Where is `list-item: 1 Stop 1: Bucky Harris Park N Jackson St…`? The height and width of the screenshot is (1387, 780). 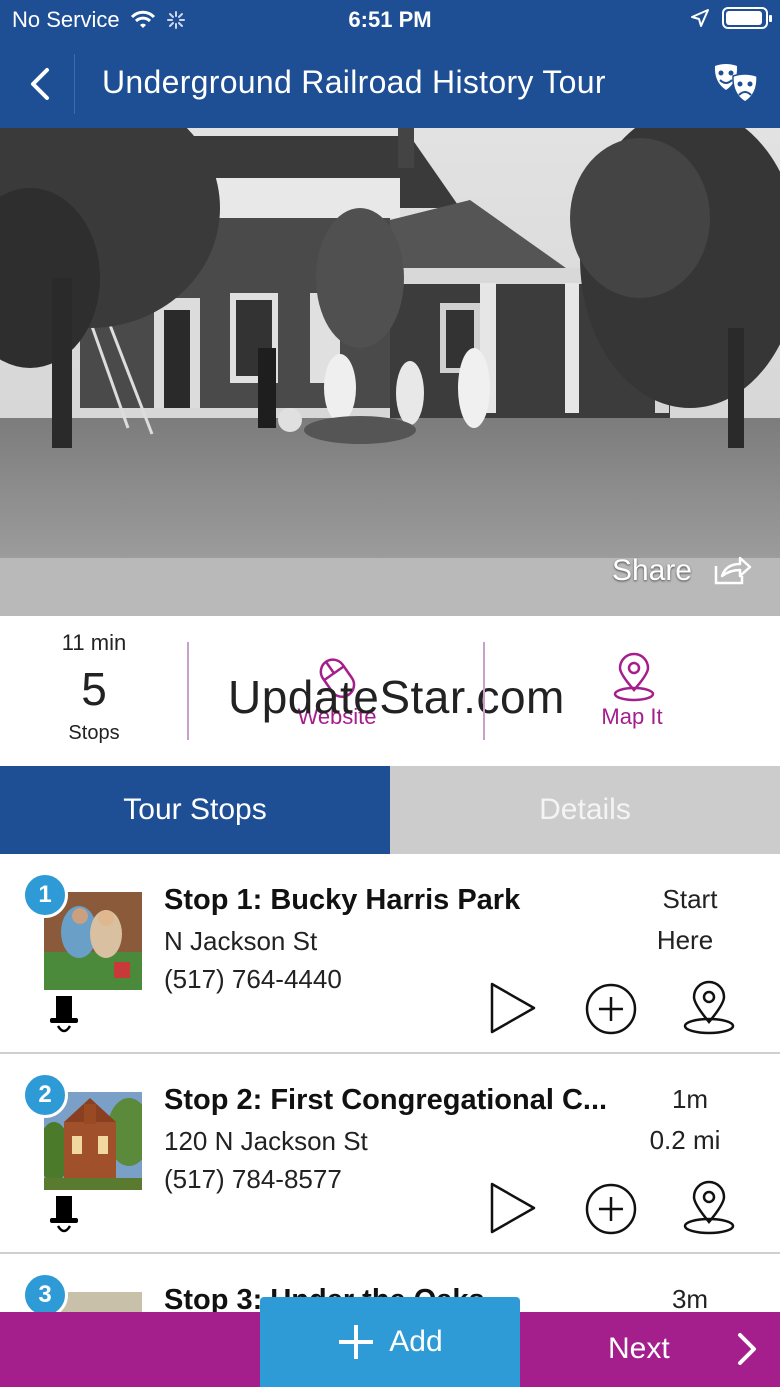 list-item: 1 Stop 1: Bucky Harris Park N Jackson St… is located at coordinates (390, 954).